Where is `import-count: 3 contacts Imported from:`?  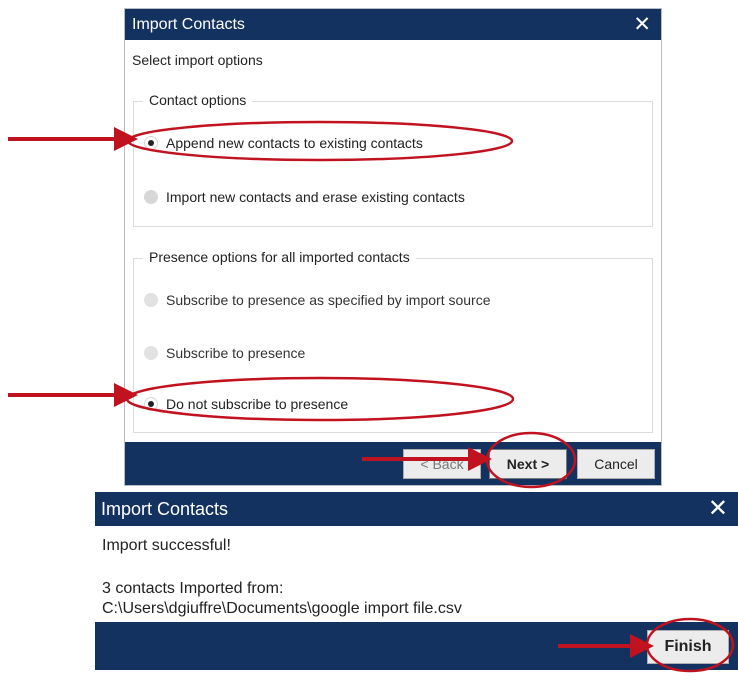 import-count: 3 contacts Imported from: is located at coordinates (193, 588).